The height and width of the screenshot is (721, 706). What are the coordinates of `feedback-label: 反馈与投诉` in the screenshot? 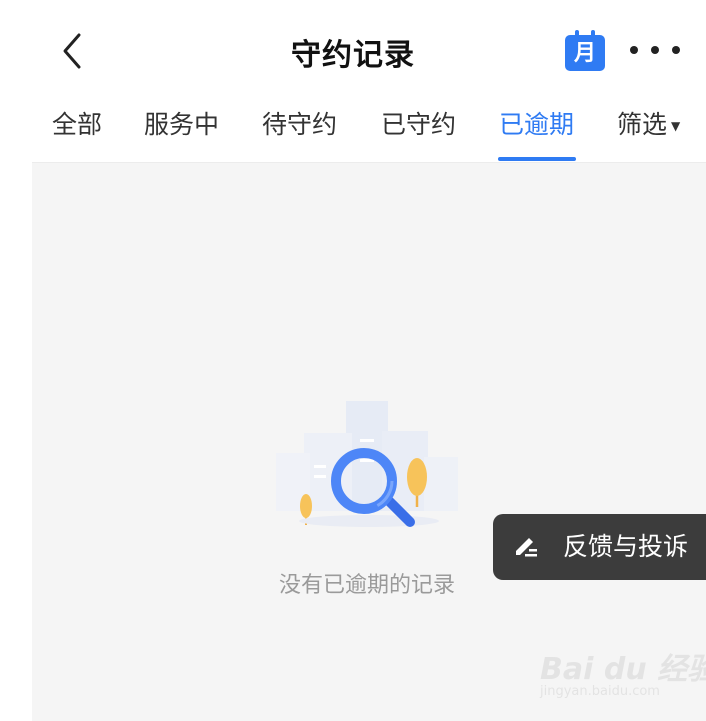 It's located at (626, 546).